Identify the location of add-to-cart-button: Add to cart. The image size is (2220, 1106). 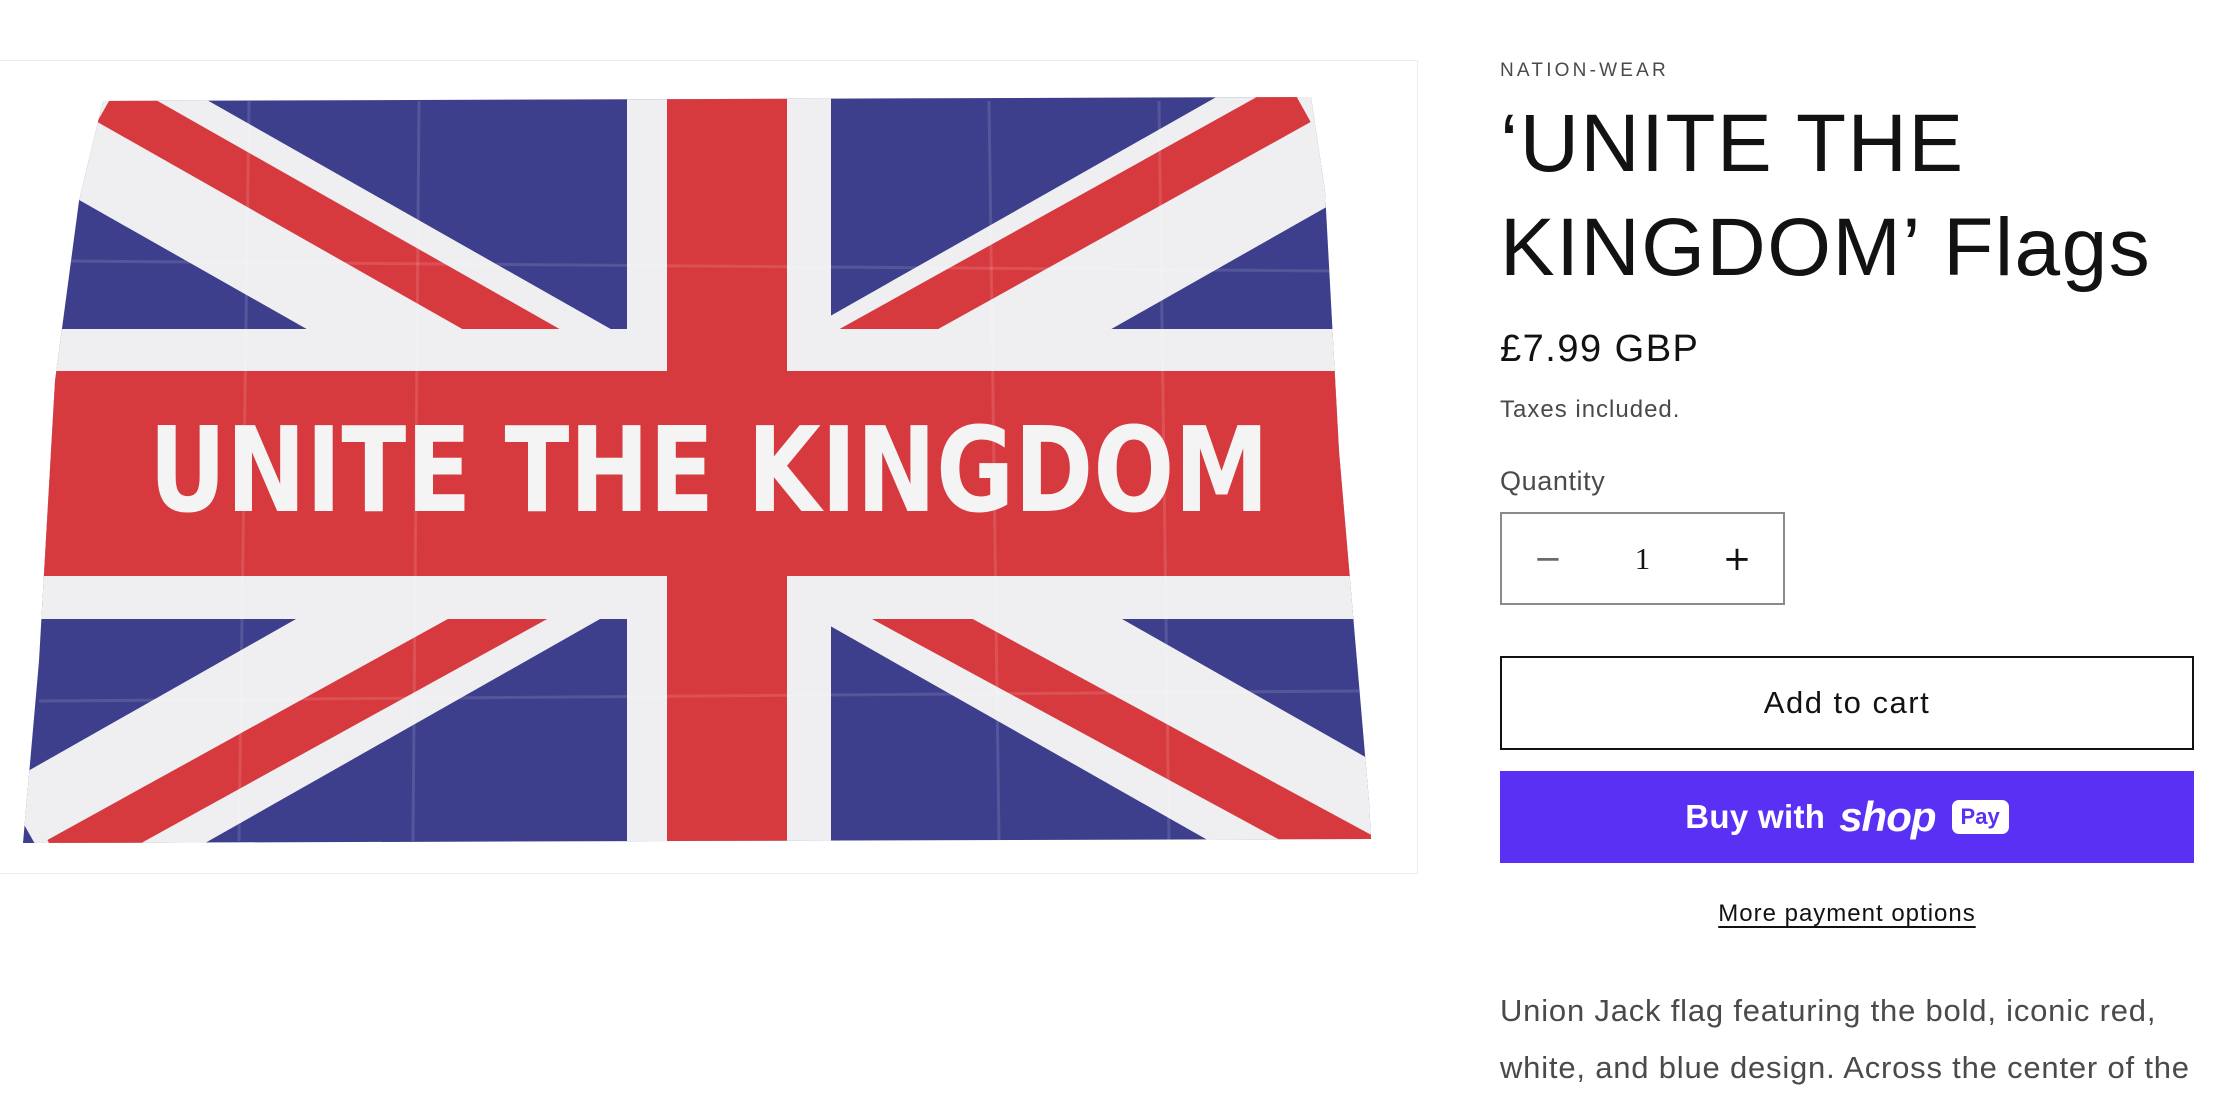
(1847, 703).